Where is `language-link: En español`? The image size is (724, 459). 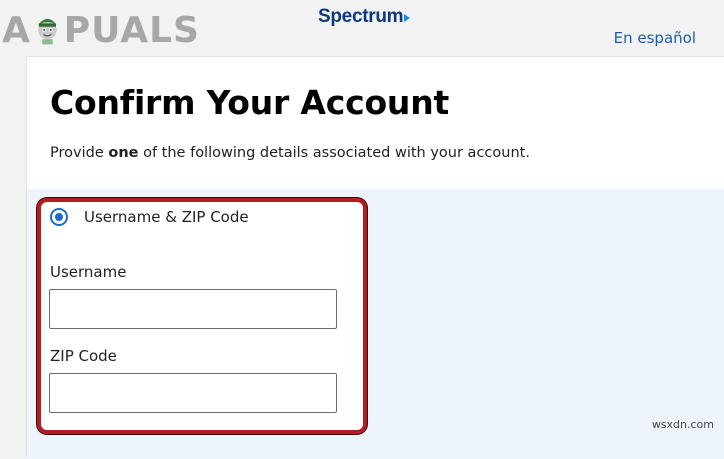 language-link: En español is located at coordinates (655, 38).